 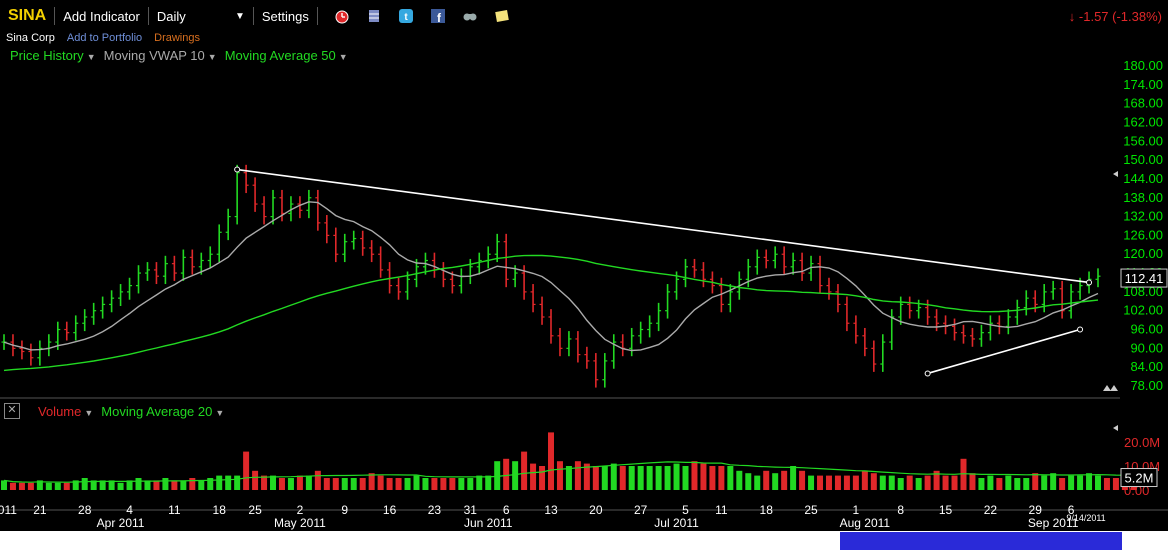 I want to click on scroll-thumb, so click(x=981, y=541).